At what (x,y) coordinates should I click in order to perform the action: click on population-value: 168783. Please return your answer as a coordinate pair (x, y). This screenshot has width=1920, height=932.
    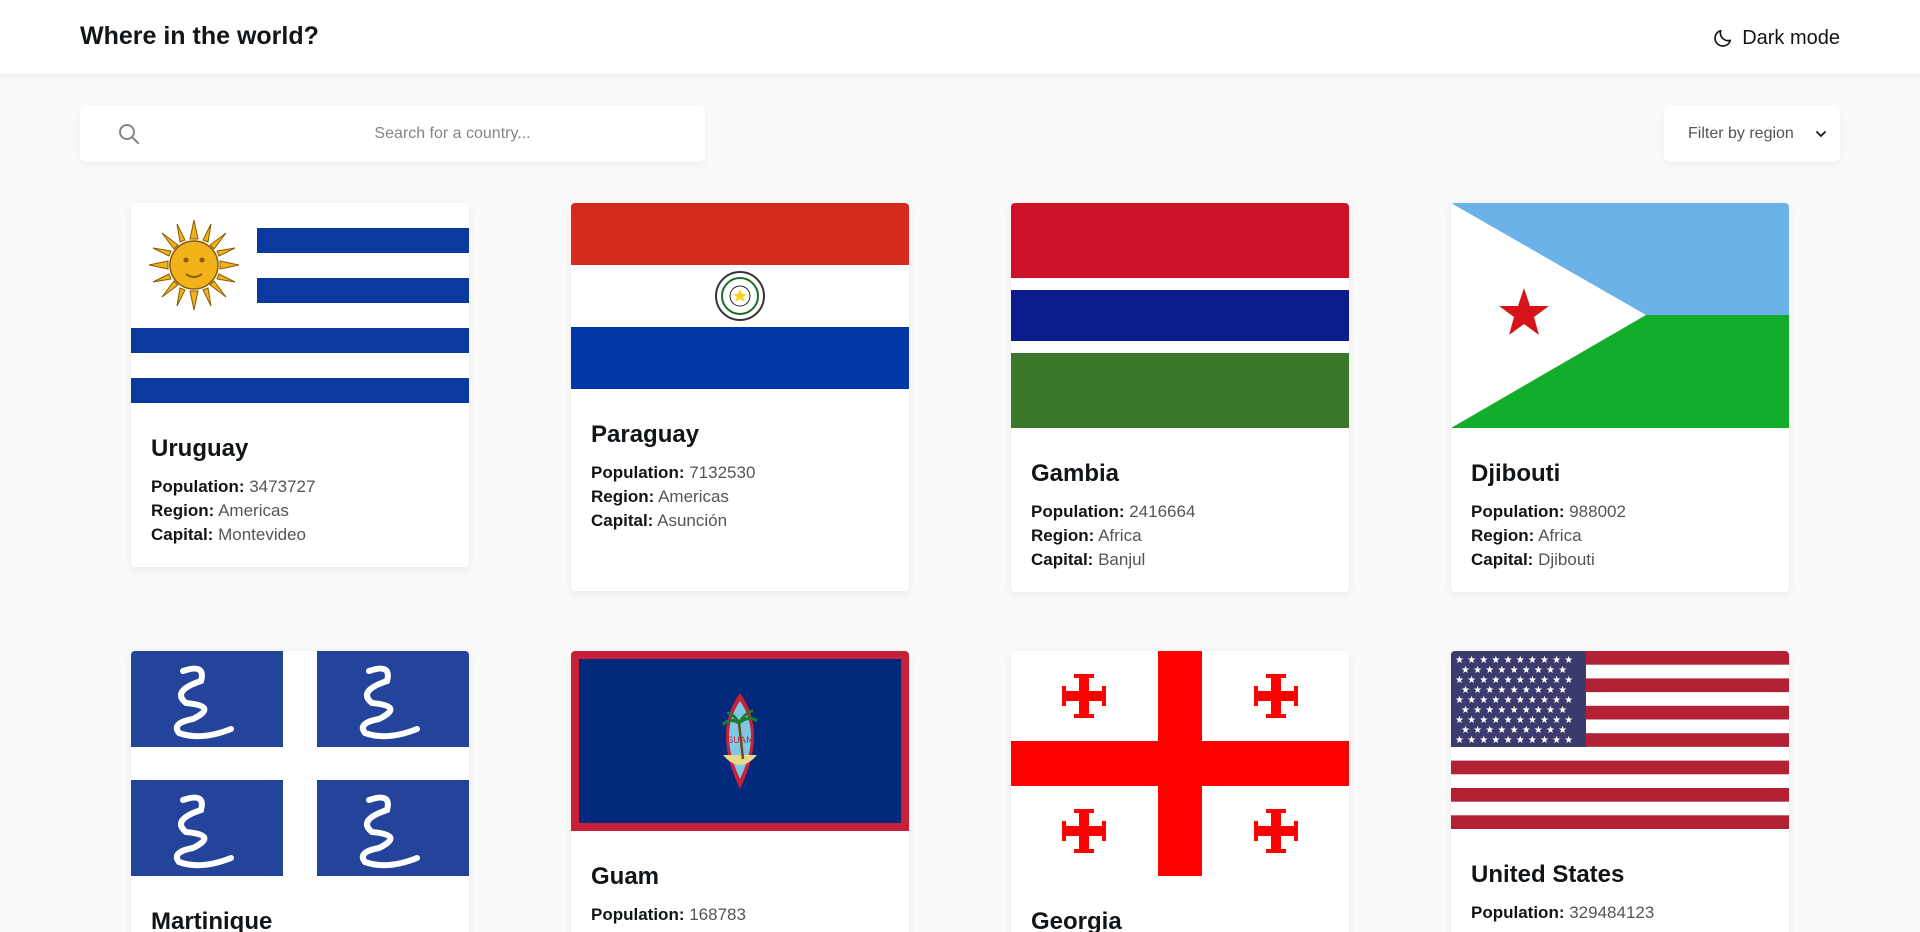
    Looking at the image, I should click on (717, 914).